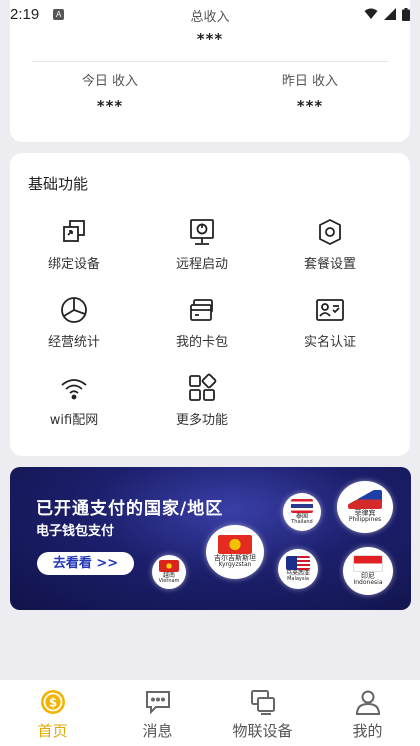 The width and height of the screenshot is (420, 746). Describe the element at coordinates (73, 342) in the screenshot. I see `business-stats-label: 经营统计` at that location.